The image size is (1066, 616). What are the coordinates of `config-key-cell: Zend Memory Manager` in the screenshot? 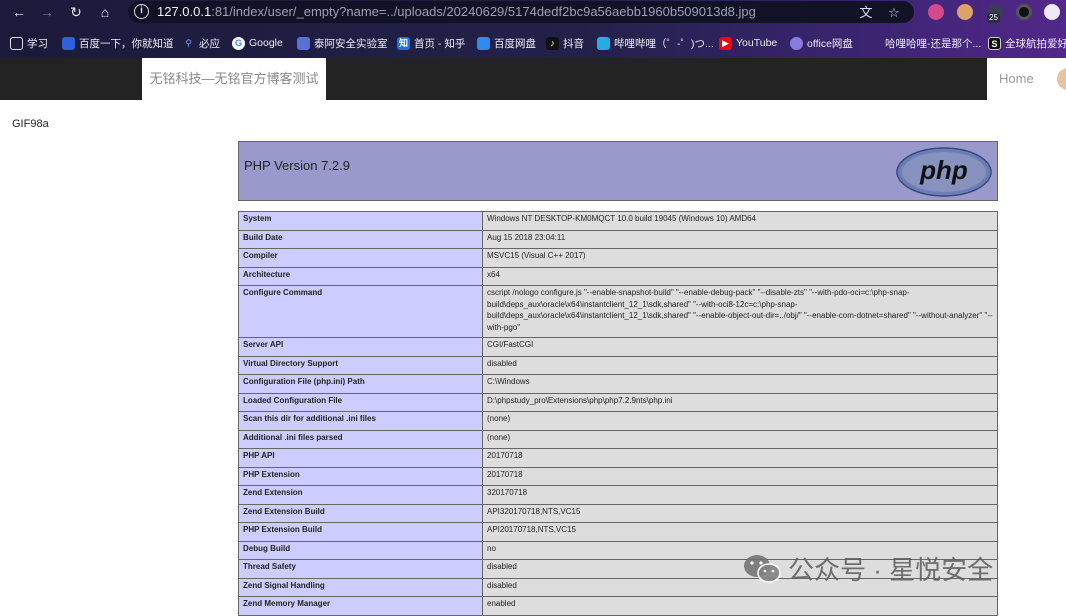 It's located at (360, 606).